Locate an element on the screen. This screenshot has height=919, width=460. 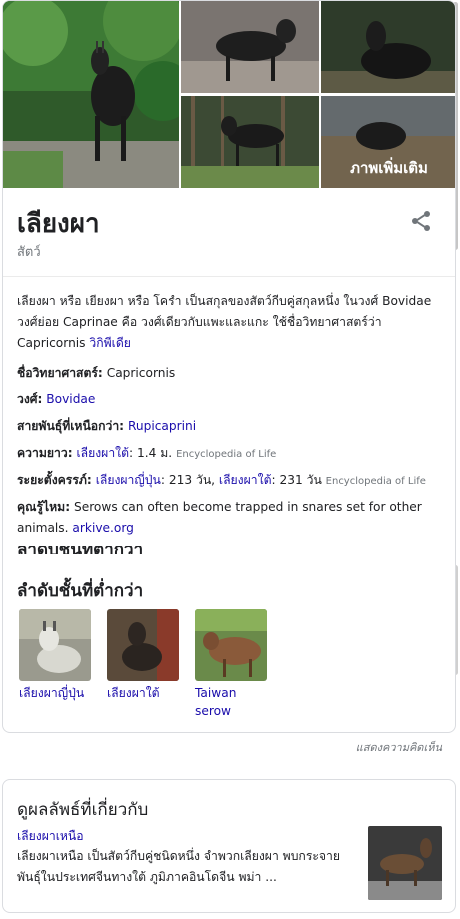
fact-value: Capricornis is located at coordinates (141, 373).